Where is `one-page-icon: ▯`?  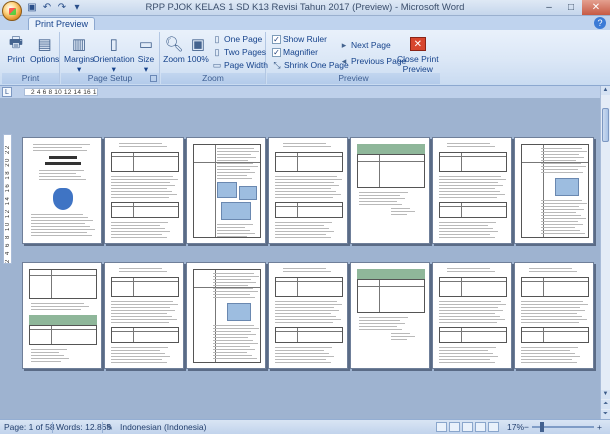 one-page-icon: ▯ is located at coordinates (217, 39).